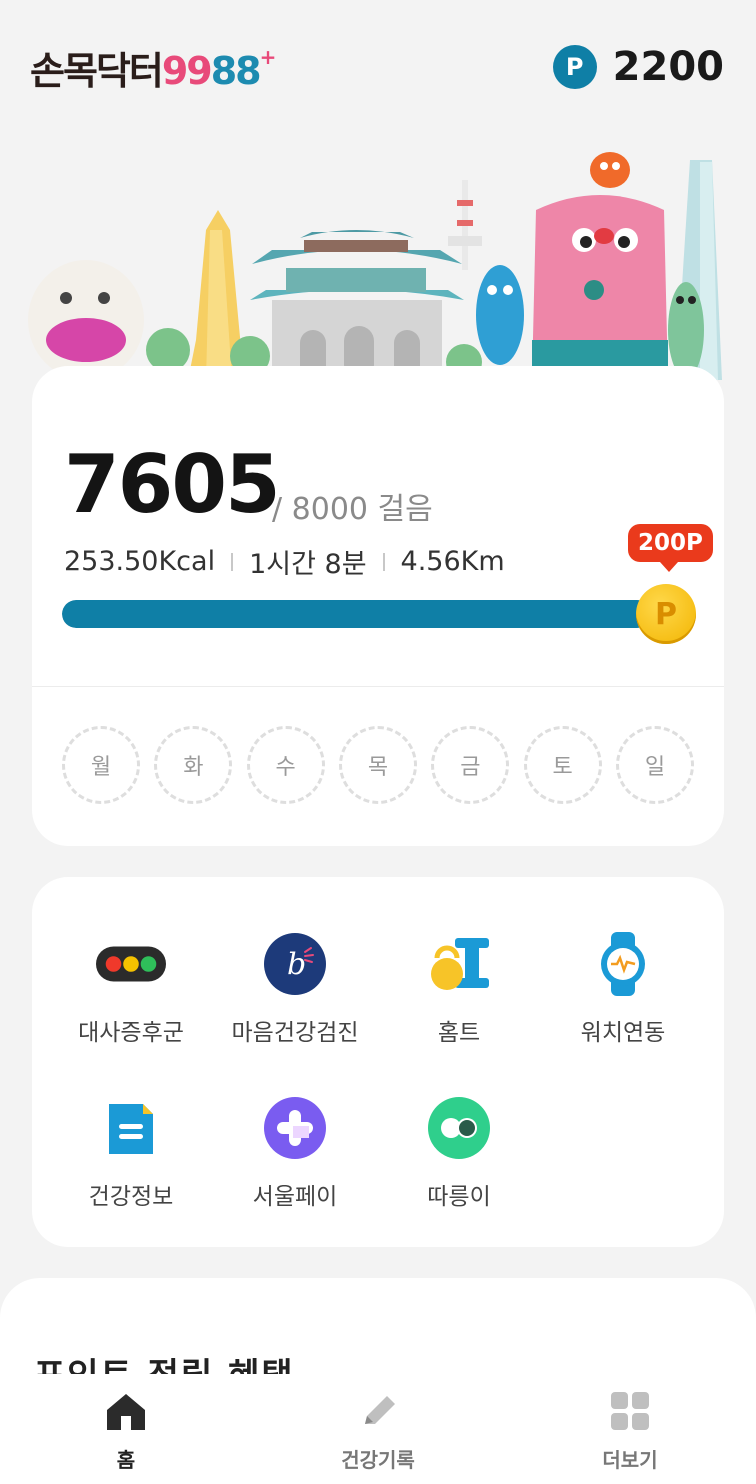  What do you see at coordinates (459, 1128) in the screenshot?
I see `bike-share-icon` at bounding box center [459, 1128].